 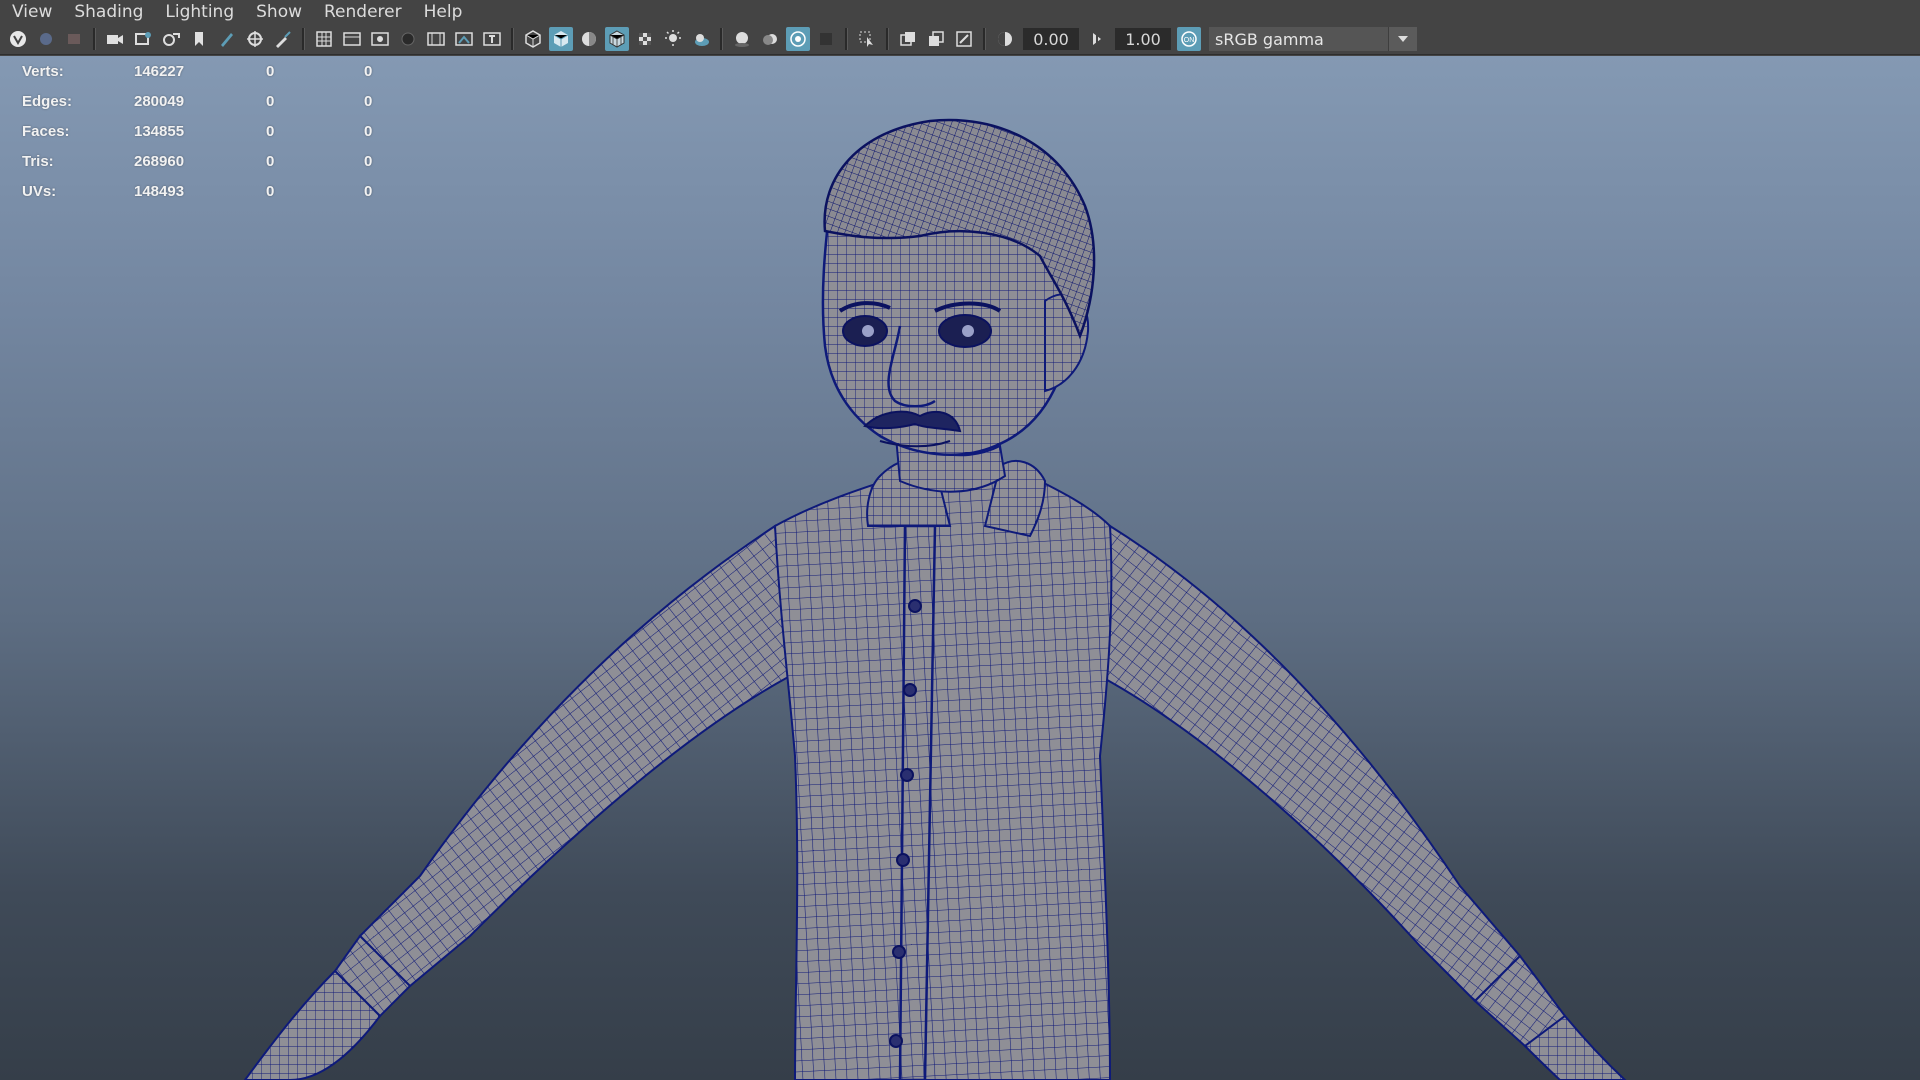 I want to click on hud-row-faces: Faces: 134855 0 0, so click(x=213, y=131).